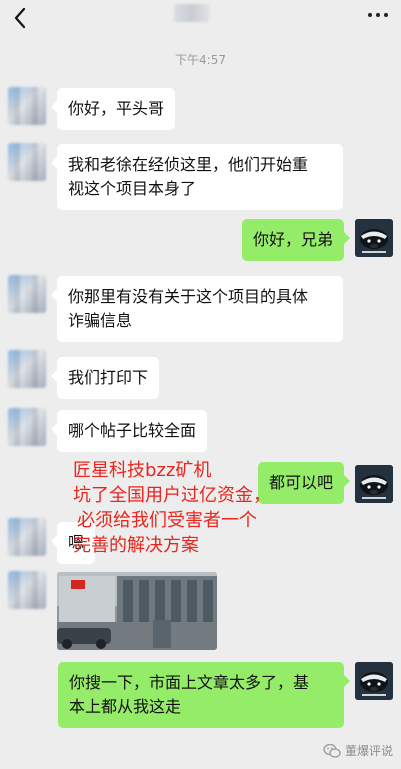  I want to click on message-bubble-incoming: 我们打印下, so click(105, 378).